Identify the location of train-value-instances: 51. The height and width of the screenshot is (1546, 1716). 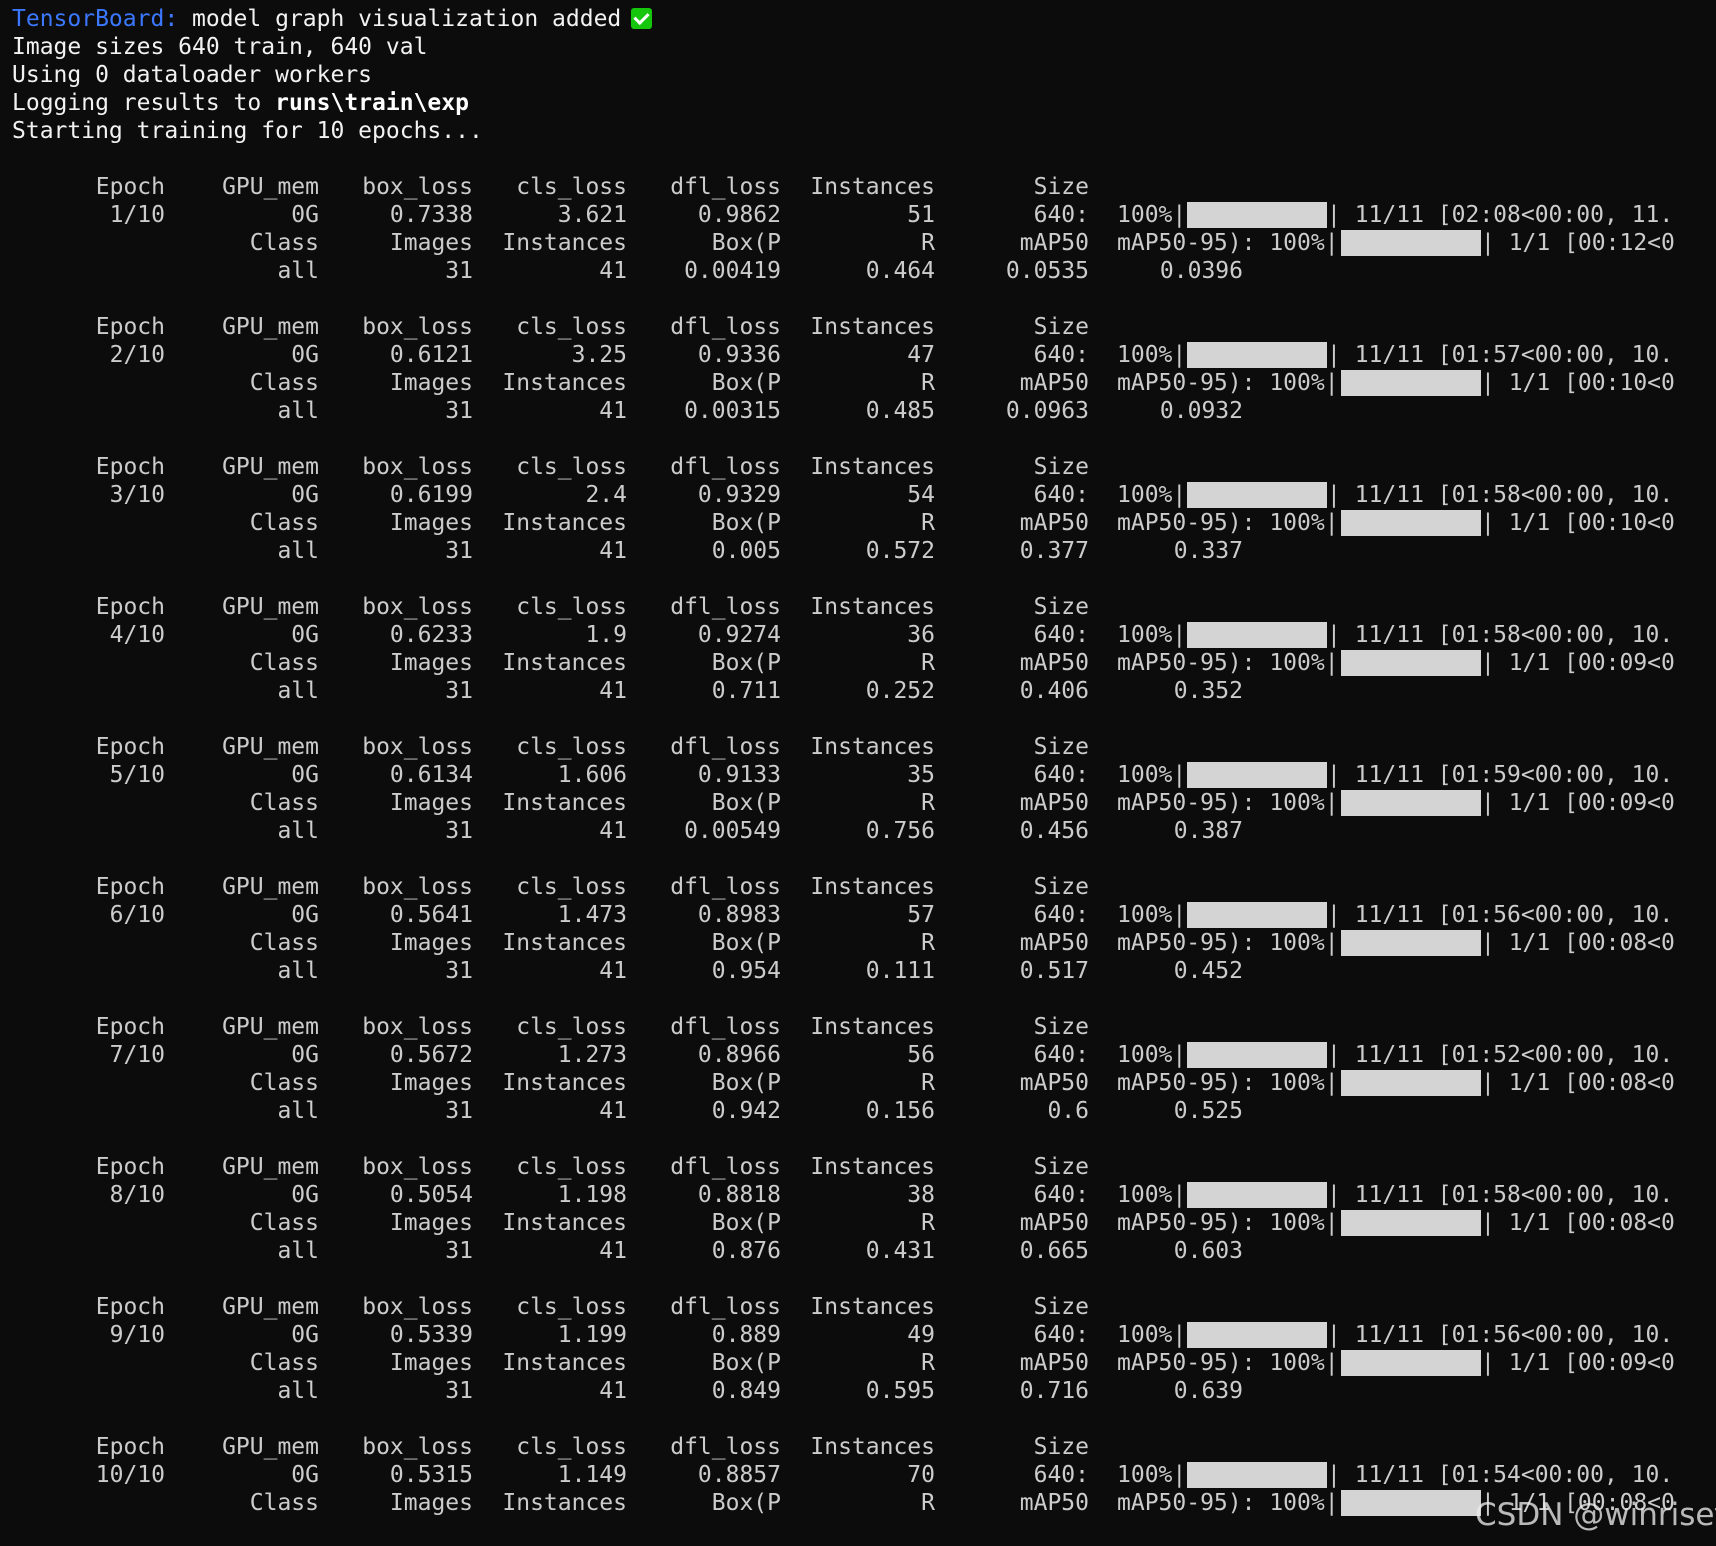
(921, 215).